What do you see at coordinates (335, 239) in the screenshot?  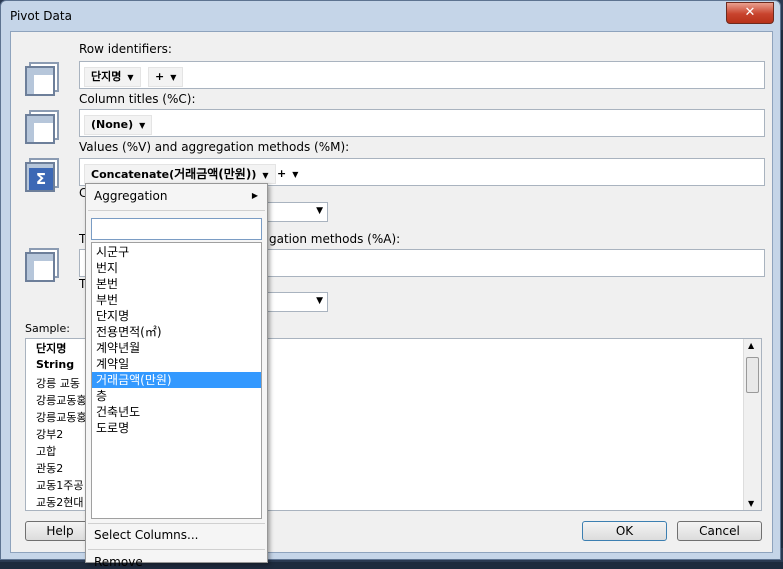 I see `section5-label-end: gation methods (%A):` at bounding box center [335, 239].